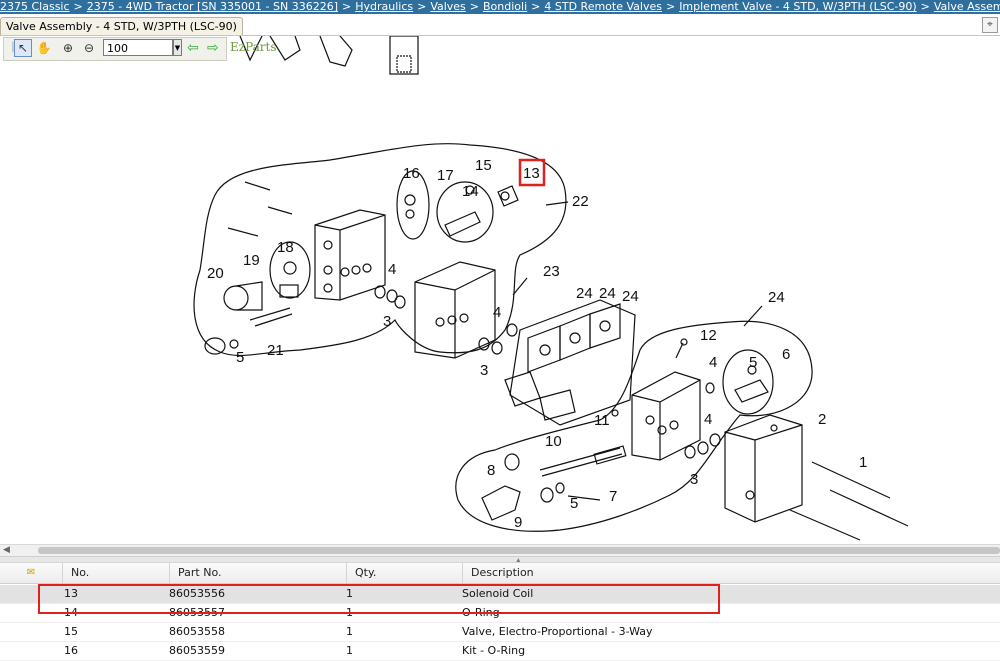  Describe the element at coordinates (557, 631) in the screenshot. I see `cell-description: Valve, Electro-Proportional - 3-Way` at that location.